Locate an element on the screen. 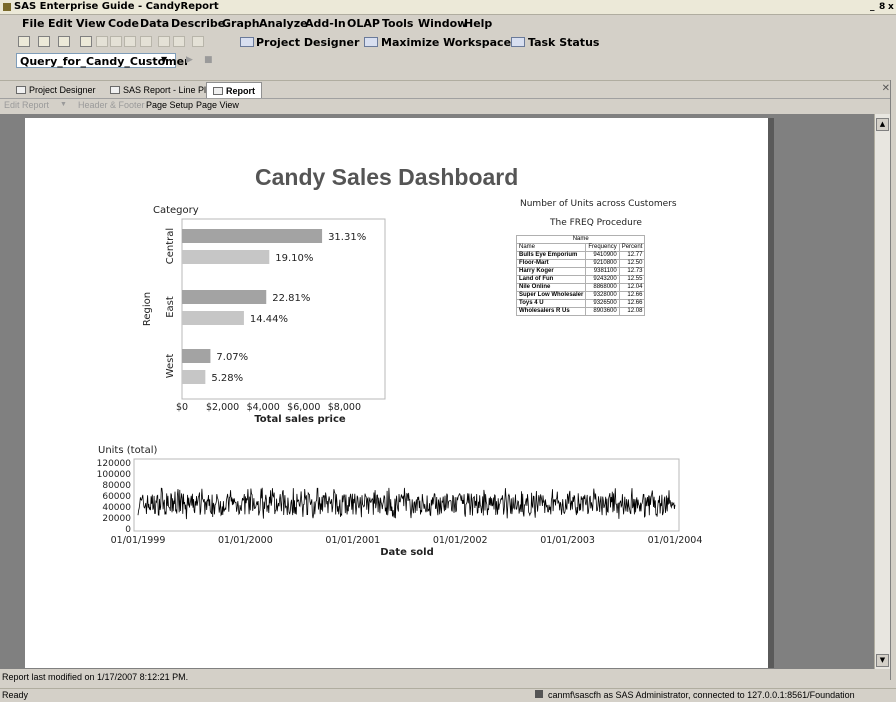  page-view-button: Page View is located at coordinates (217, 105).